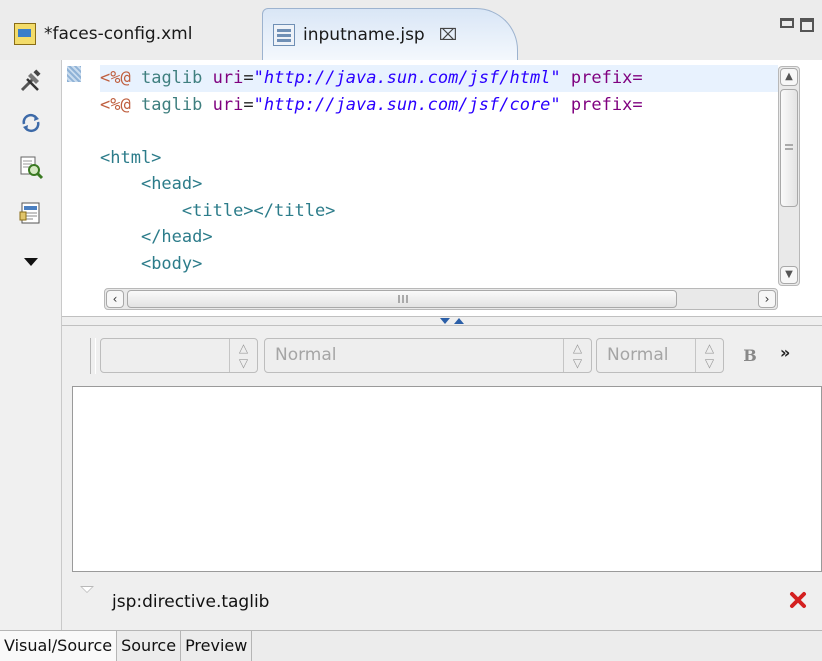  What do you see at coordinates (364, 34) in the screenshot?
I see `tab-label: inputname.jsp` at bounding box center [364, 34].